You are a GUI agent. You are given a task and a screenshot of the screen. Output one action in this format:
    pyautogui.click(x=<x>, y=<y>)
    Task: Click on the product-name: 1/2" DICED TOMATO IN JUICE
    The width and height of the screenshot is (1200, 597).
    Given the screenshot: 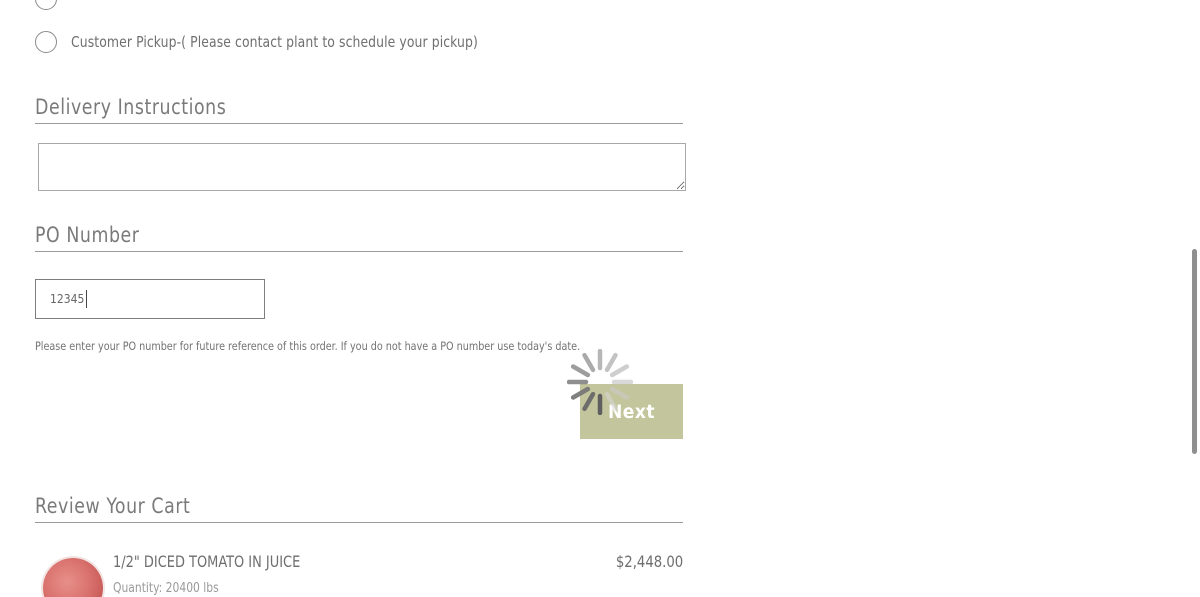 What is the action you would take?
    pyautogui.click(x=207, y=561)
    